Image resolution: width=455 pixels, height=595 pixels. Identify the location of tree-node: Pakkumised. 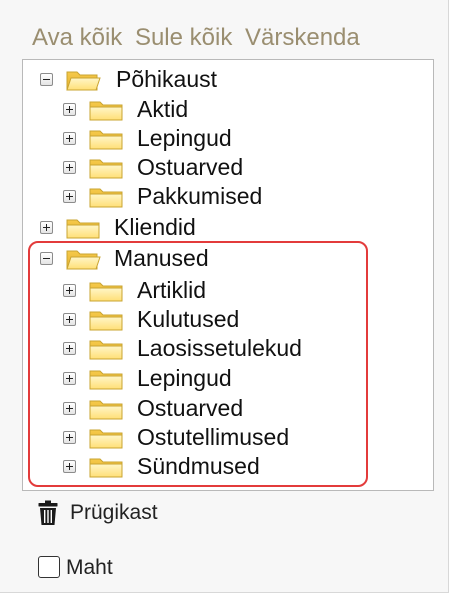
(162, 196).